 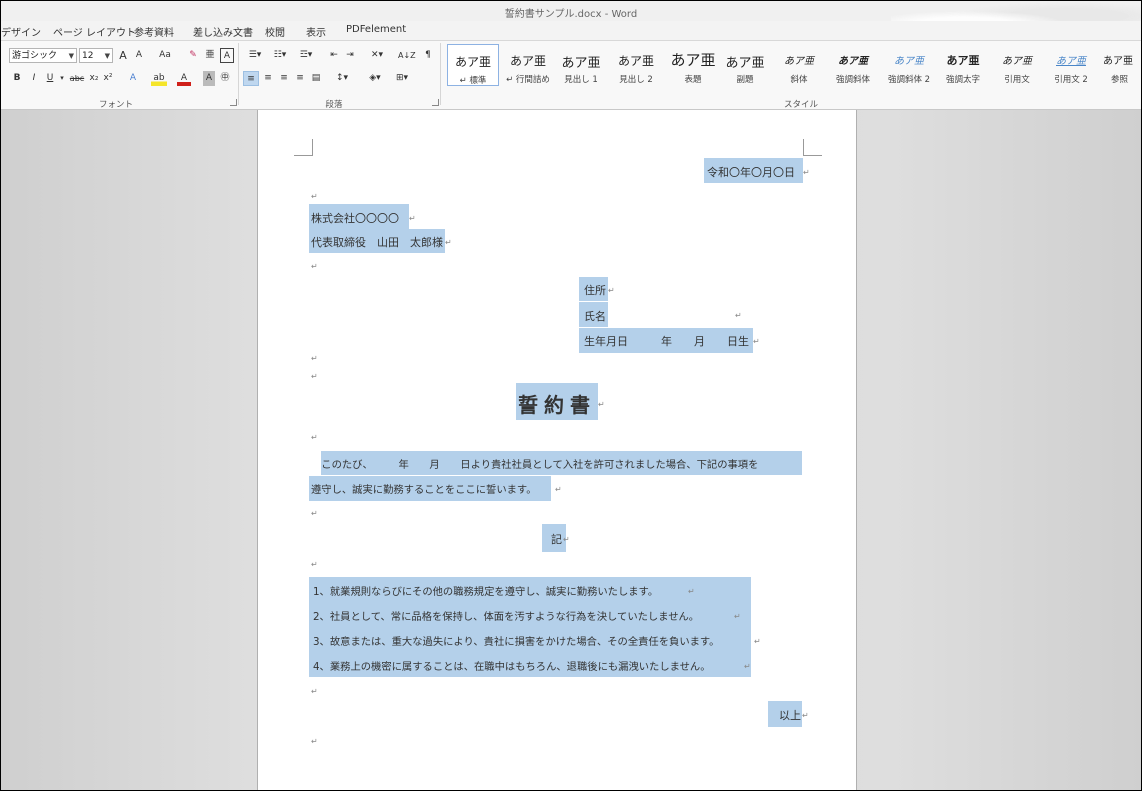 I want to click on font-size-combo: 12 ▼, so click(x=96, y=55).